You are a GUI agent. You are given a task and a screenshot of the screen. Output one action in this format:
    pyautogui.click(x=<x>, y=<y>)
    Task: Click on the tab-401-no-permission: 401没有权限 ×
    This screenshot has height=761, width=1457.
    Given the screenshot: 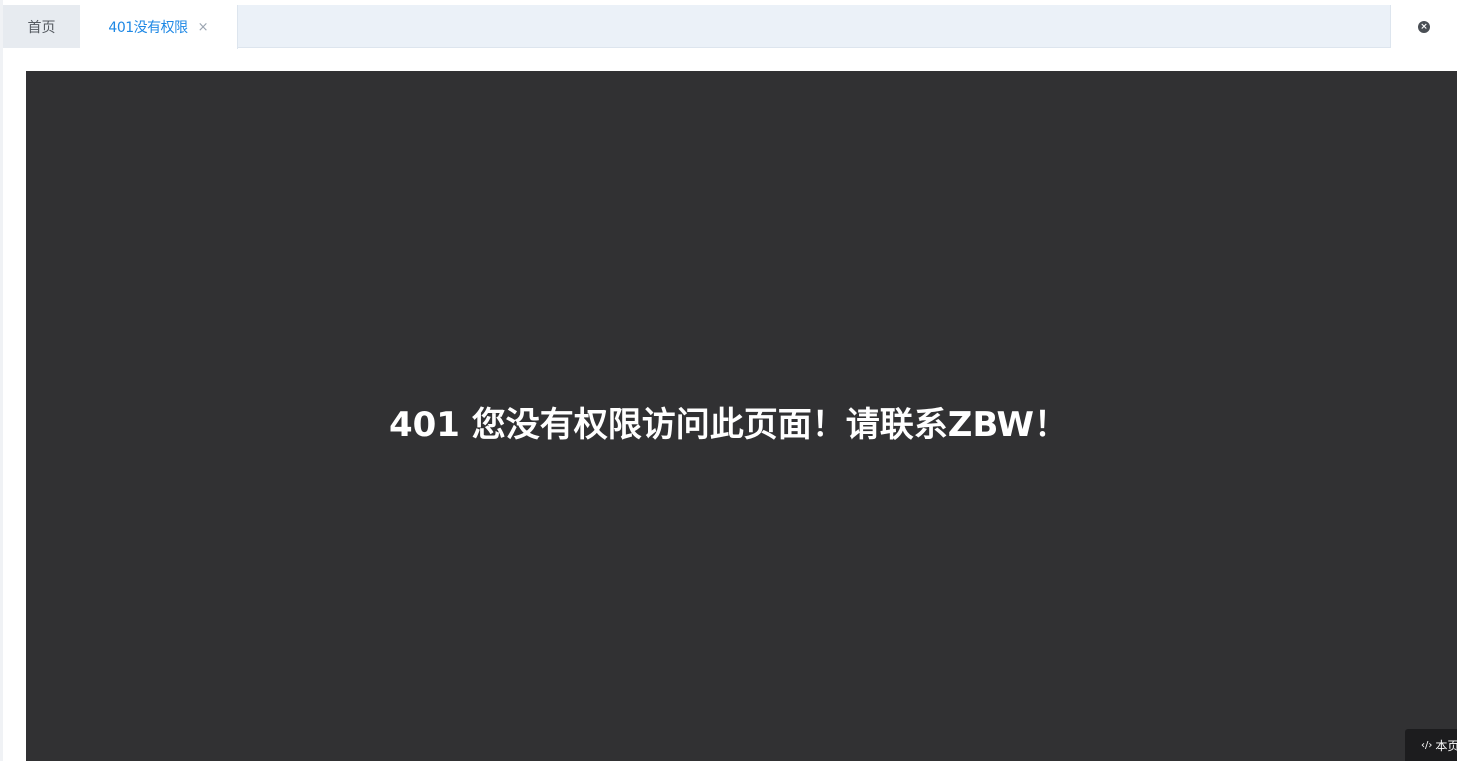 What is the action you would take?
    pyautogui.click(x=159, y=27)
    